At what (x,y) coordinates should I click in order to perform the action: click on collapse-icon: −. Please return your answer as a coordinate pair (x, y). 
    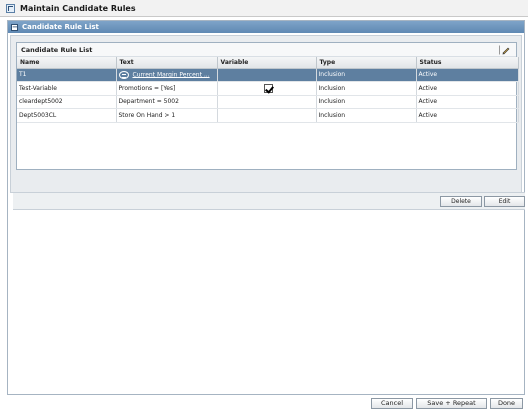
    Looking at the image, I should click on (14, 27).